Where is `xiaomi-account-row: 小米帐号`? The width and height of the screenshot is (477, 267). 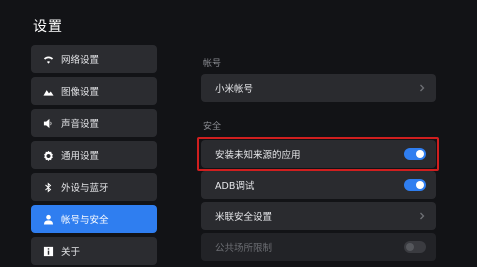
xiaomi-account-row: 小米帐号 is located at coordinates (318, 88).